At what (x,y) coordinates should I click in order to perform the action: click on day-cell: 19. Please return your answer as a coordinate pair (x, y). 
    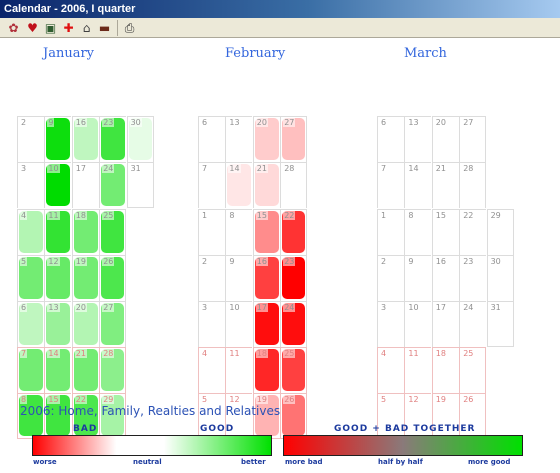
    Looking at the image, I should click on (85, 277).